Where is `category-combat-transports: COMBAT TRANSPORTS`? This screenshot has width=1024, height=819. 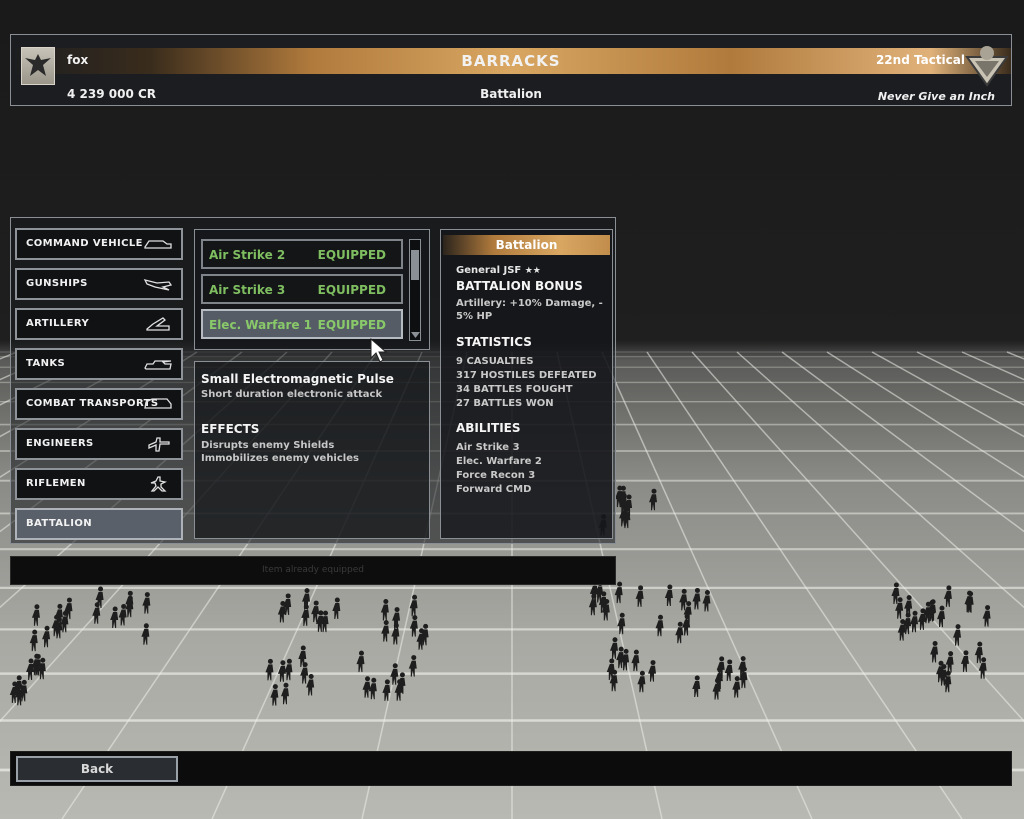 category-combat-transports: COMBAT TRANSPORTS is located at coordinates (99, 404).